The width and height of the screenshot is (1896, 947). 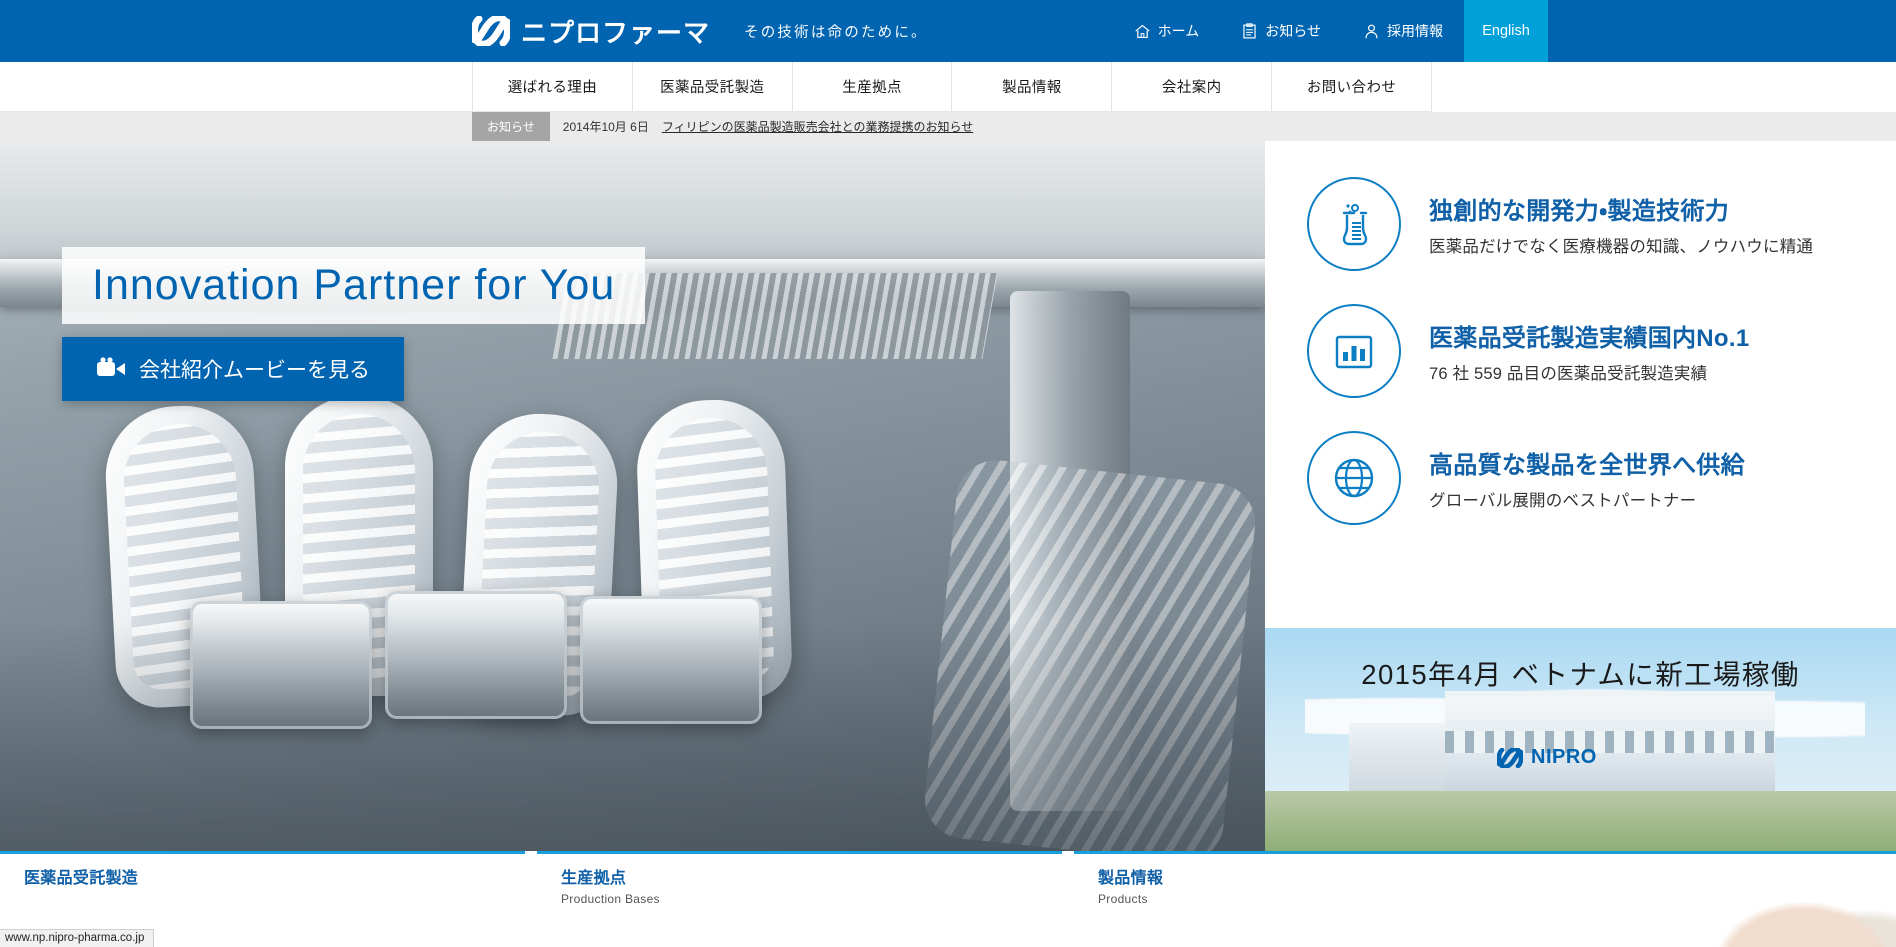 I want to click on globe-icon, so click(x=1354, y=478).